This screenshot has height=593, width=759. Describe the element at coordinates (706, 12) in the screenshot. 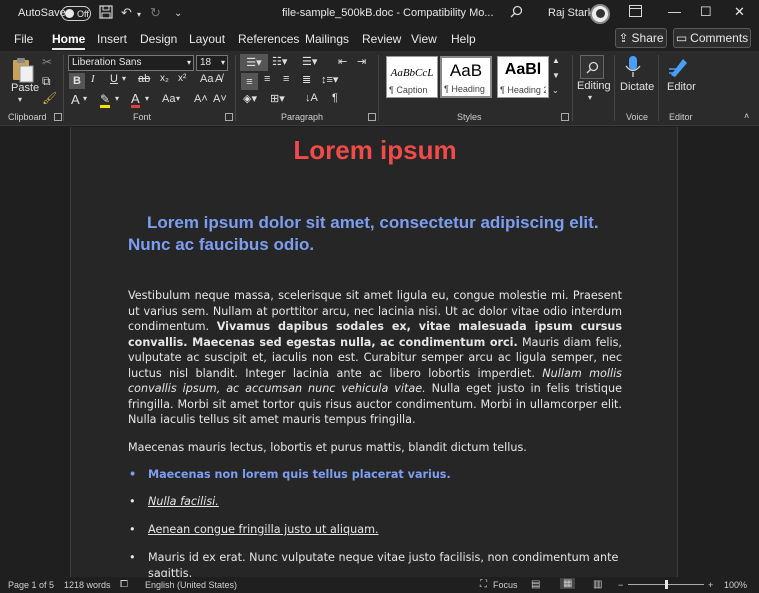

I see `maximize-icon: ☐` at that location.